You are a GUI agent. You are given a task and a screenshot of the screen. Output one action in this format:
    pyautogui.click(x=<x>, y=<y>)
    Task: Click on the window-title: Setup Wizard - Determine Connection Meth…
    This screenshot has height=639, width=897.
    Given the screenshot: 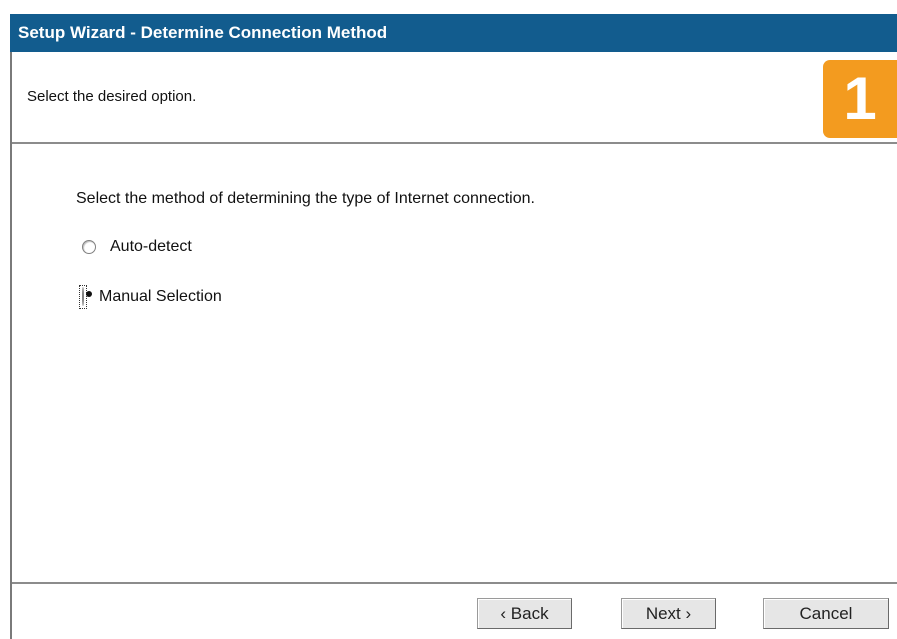 What is the action you would take?
    pyautogui.click(x=453, y=33)
    